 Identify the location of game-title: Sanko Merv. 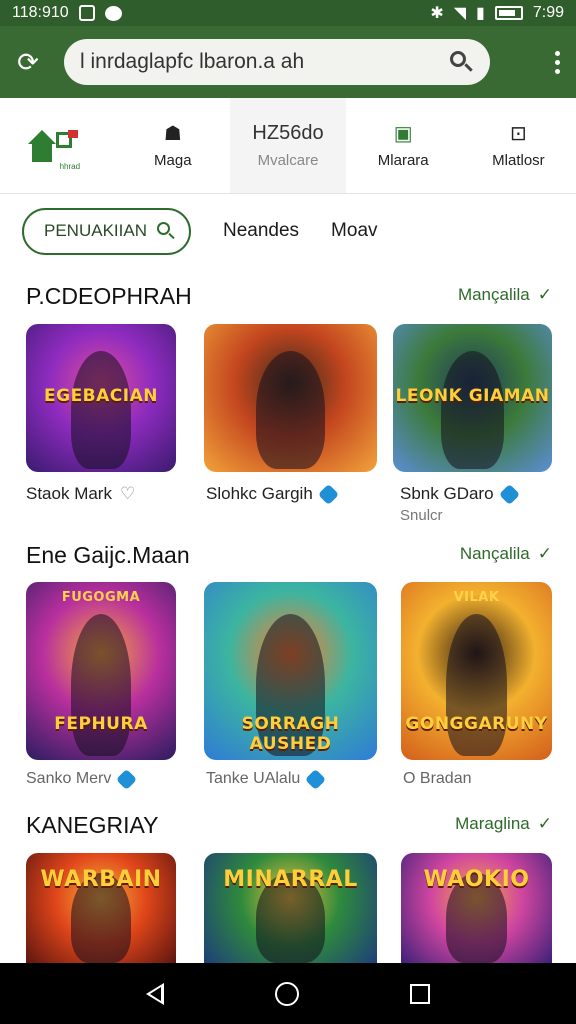
(69, 778).